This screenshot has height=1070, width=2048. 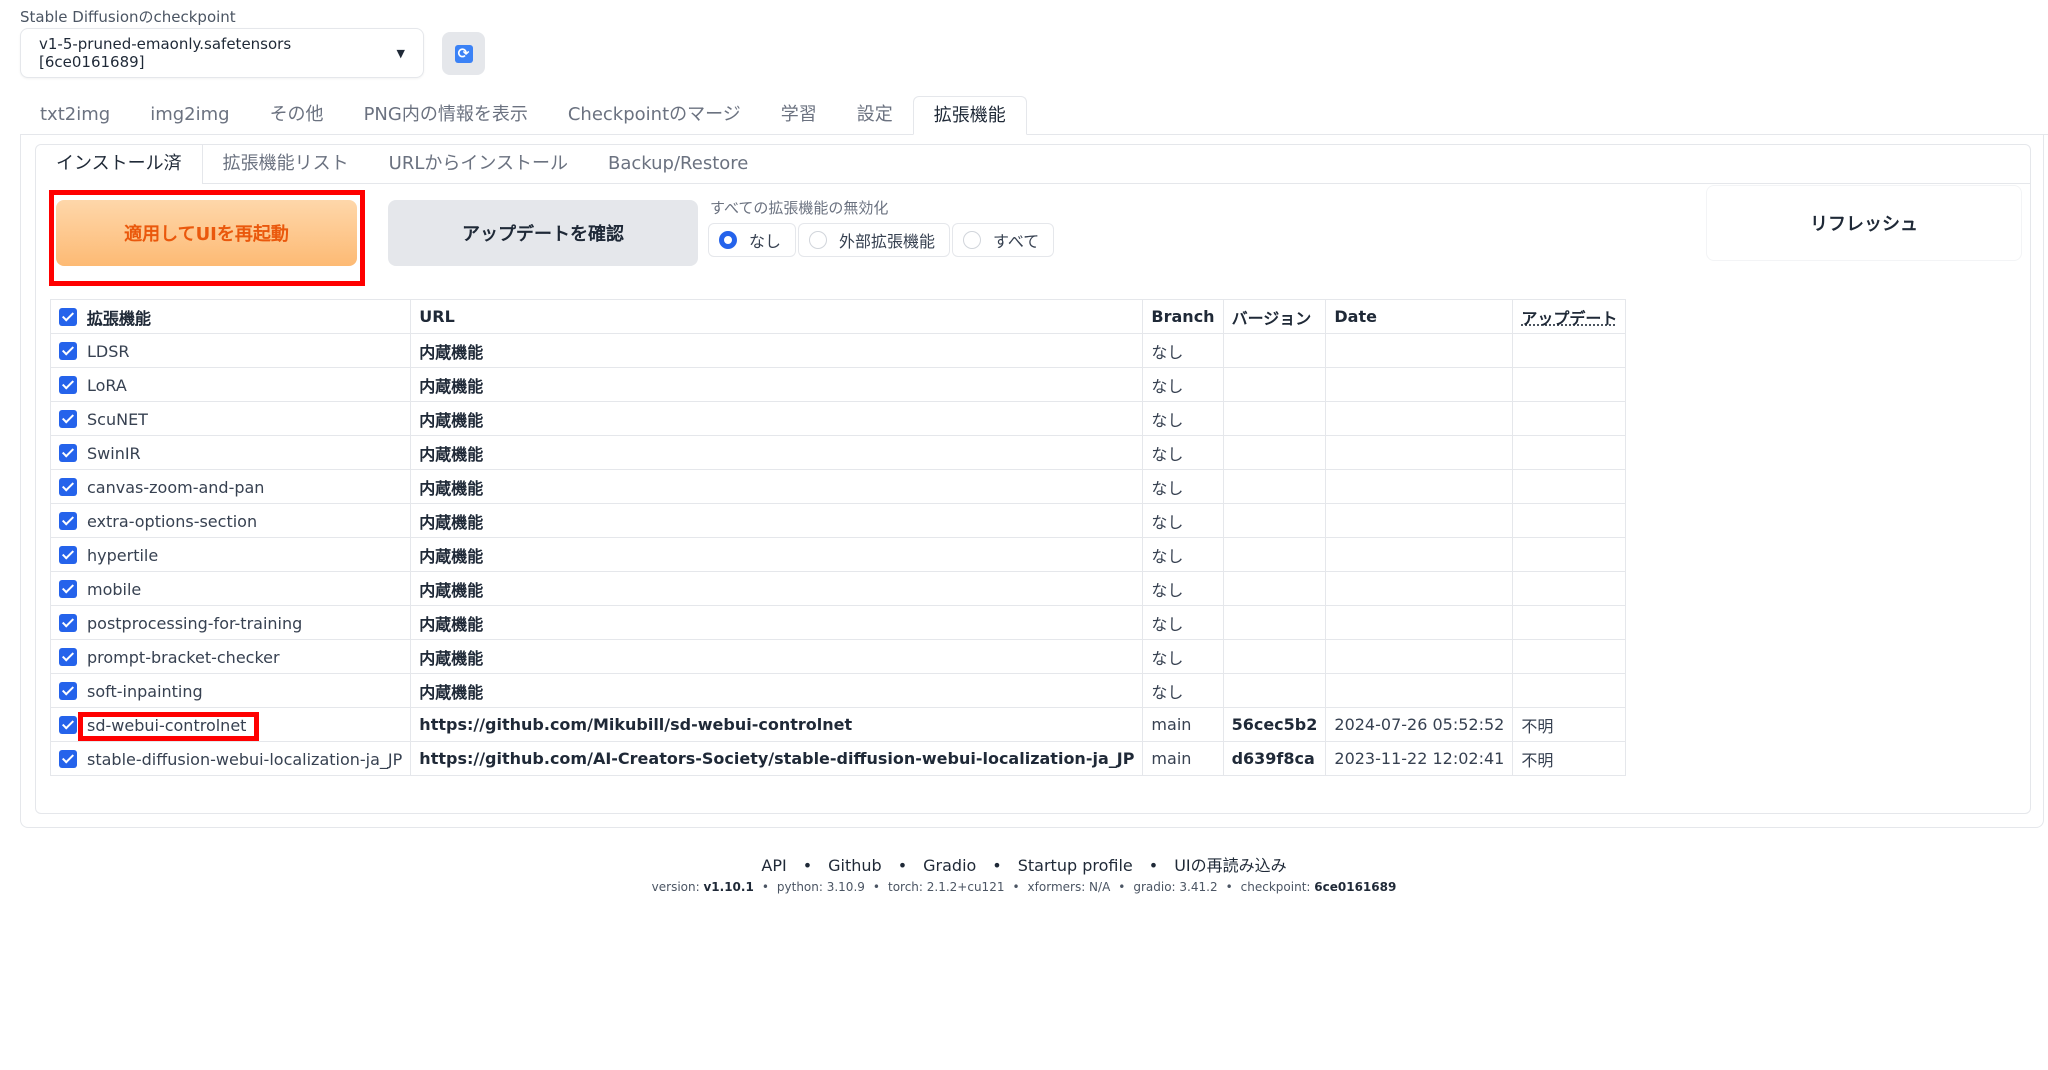 What do you see at coordinates (752, 240) in the screenshot?
I see `radio-none: なし` at bounding box center [752, 240].